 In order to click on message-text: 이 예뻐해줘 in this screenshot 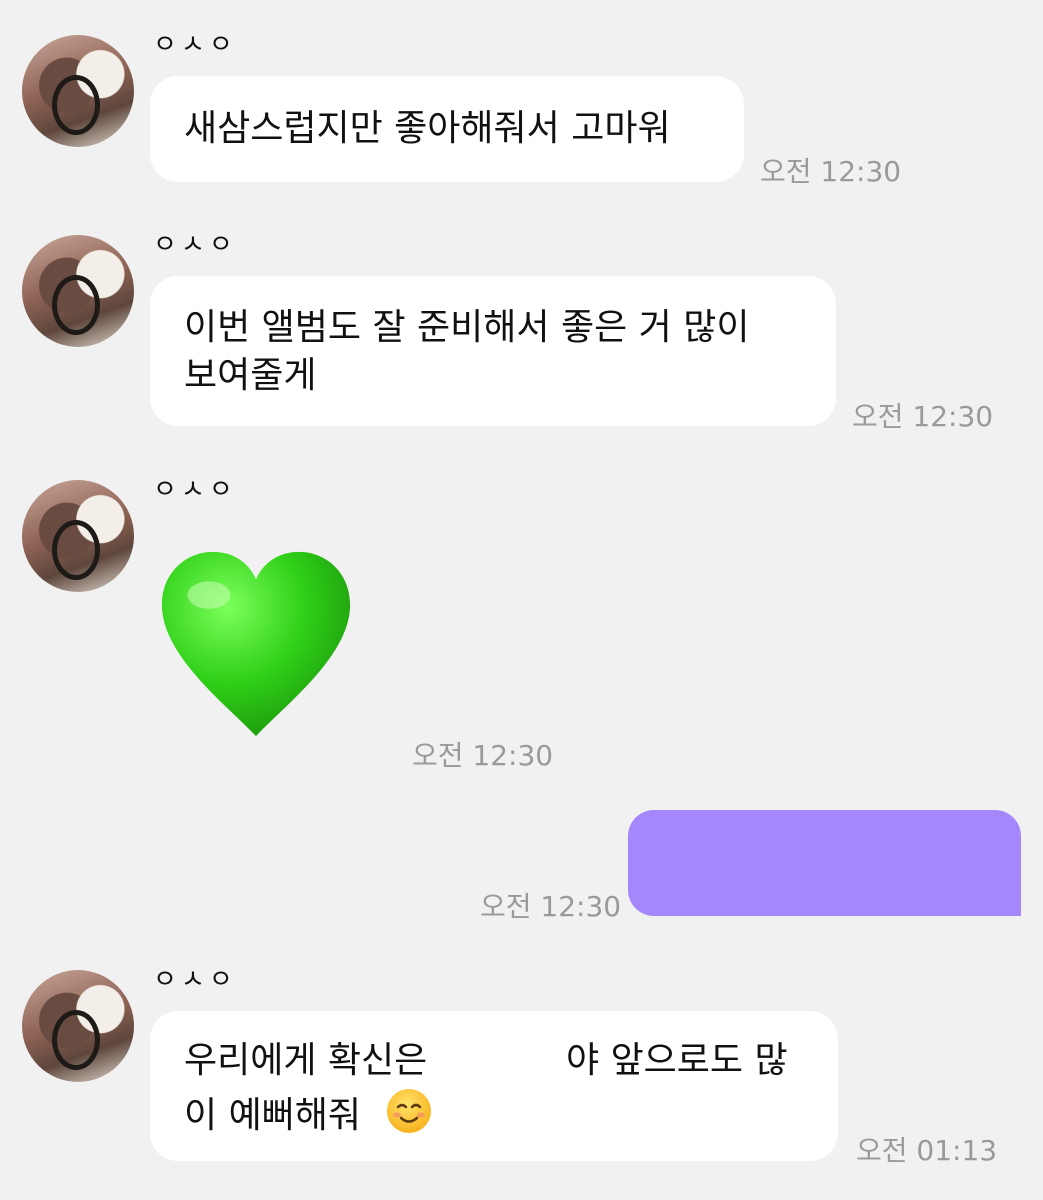, I will do `click(273, 1115)`.